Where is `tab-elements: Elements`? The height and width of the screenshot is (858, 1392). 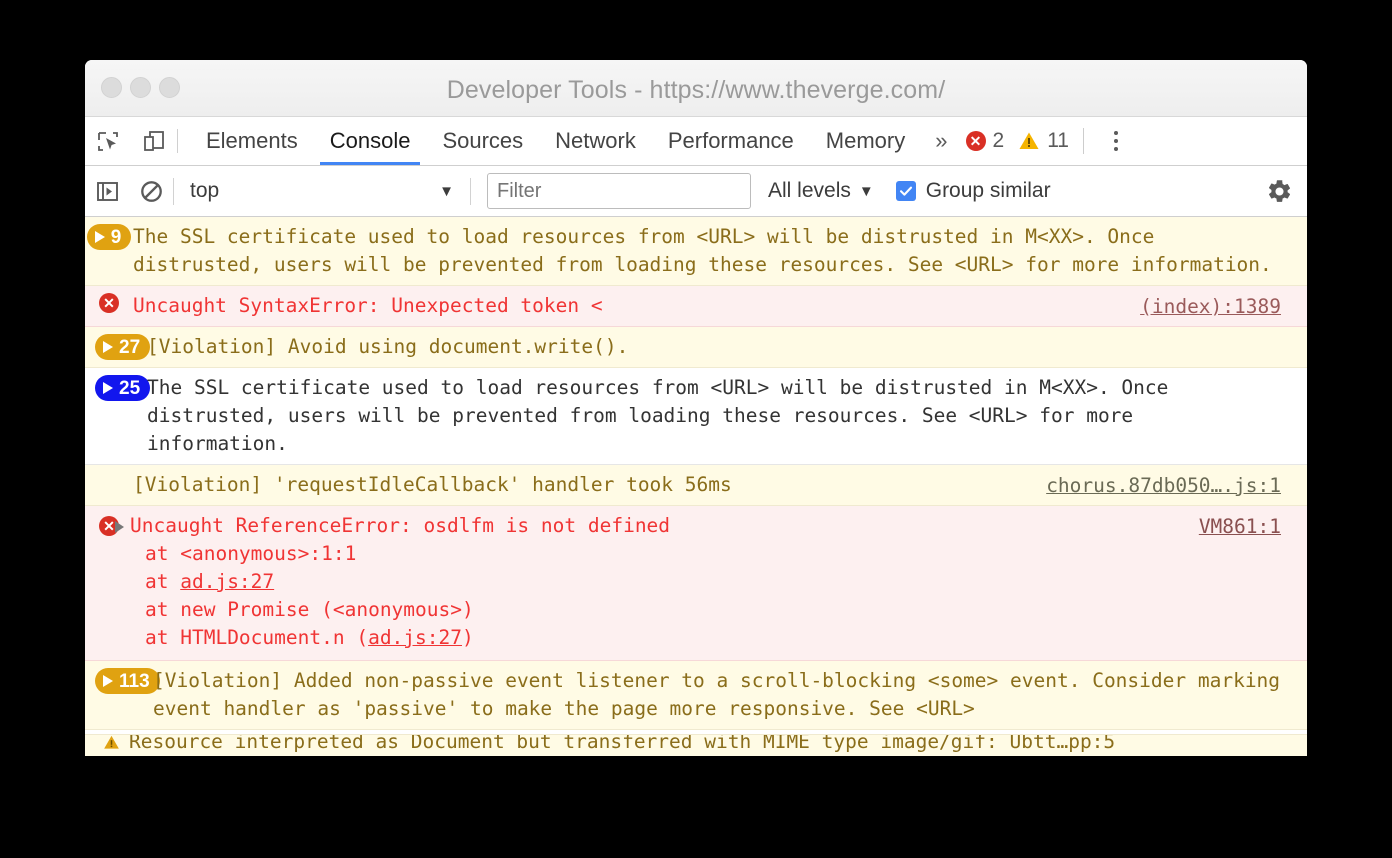
tab-elements: Elements is located at coordinates (252, 141).